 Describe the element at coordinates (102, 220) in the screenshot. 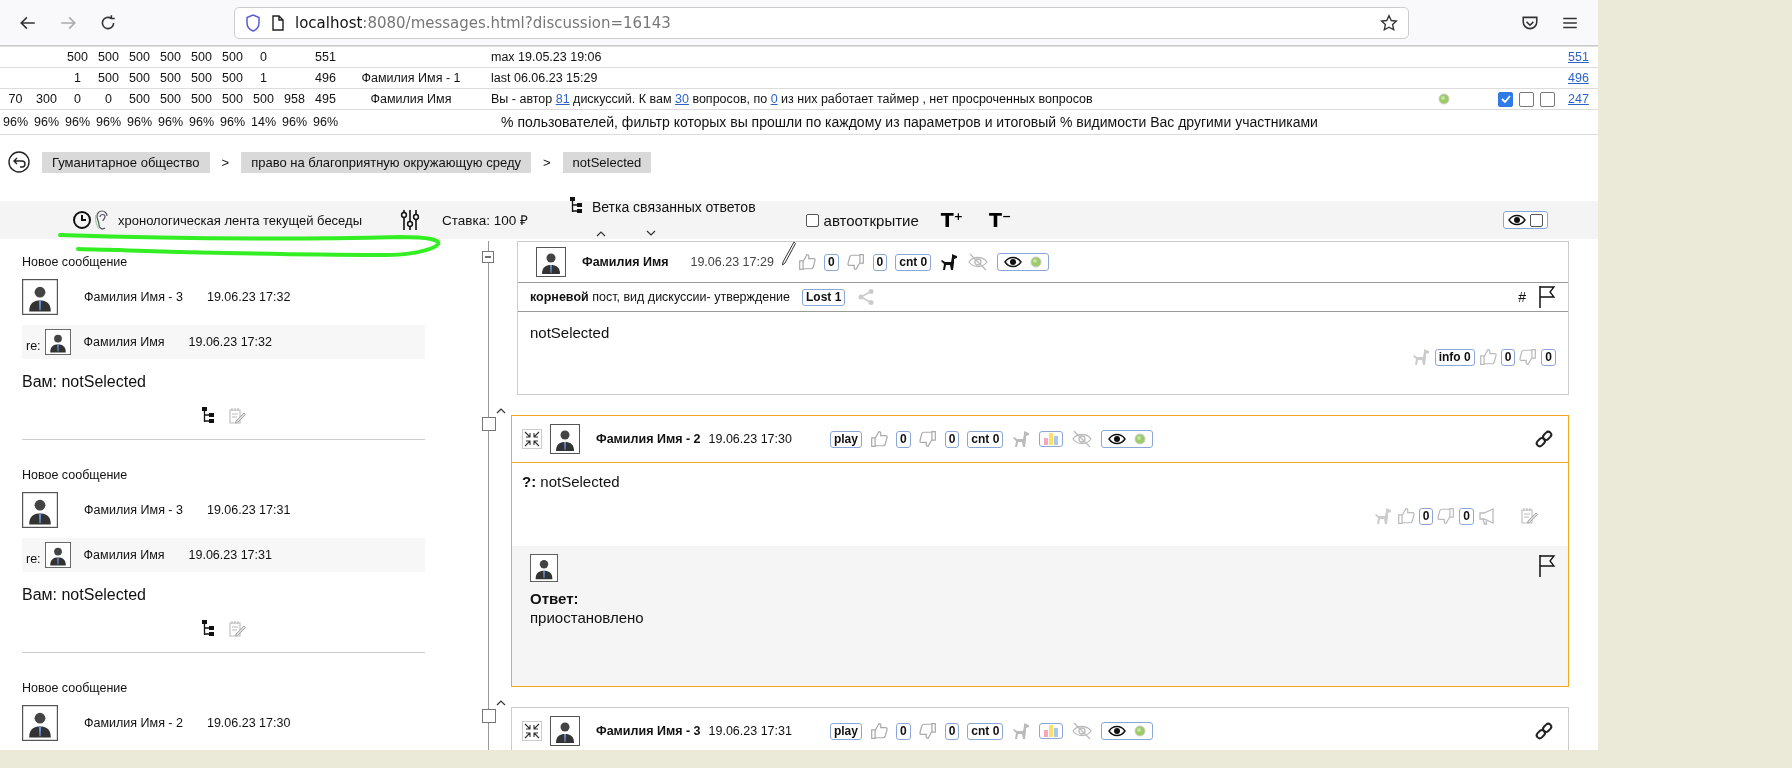

I see `ear-icon` at that location.